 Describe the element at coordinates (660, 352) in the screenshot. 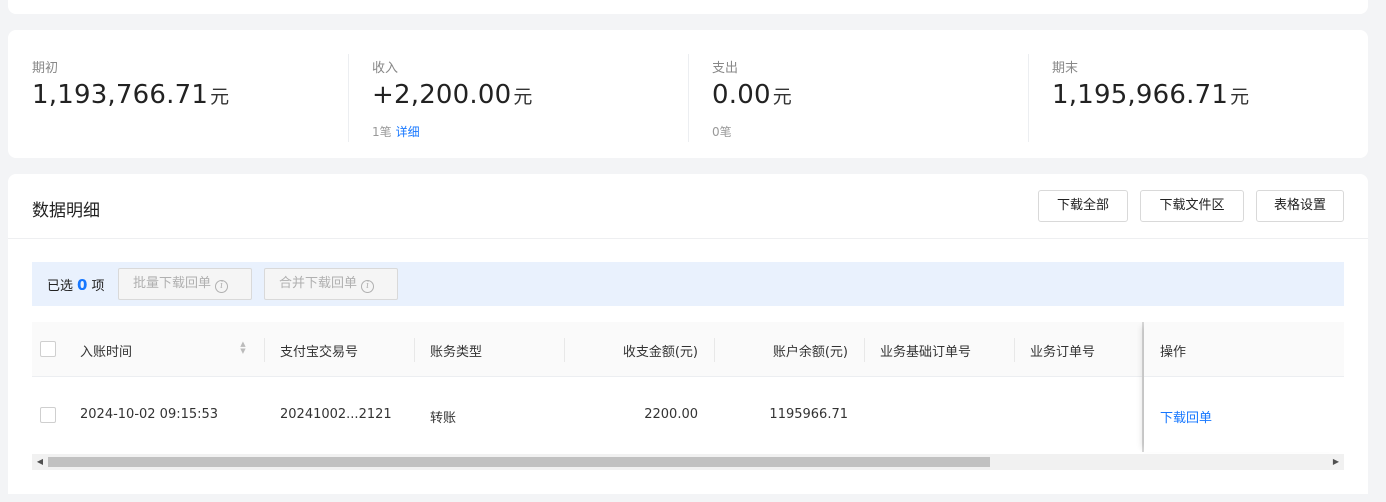

I see `col-header-amount: 收支金额(元)` at that location.